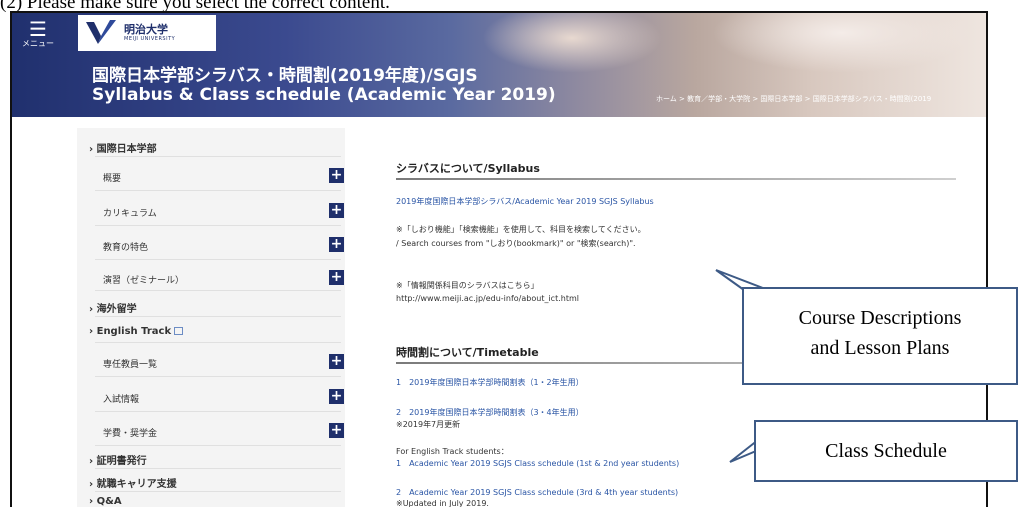 This screenshot has height=507, width=1035. I want to click on sidebar-item-english-track: › English Track, so click(217, 331).